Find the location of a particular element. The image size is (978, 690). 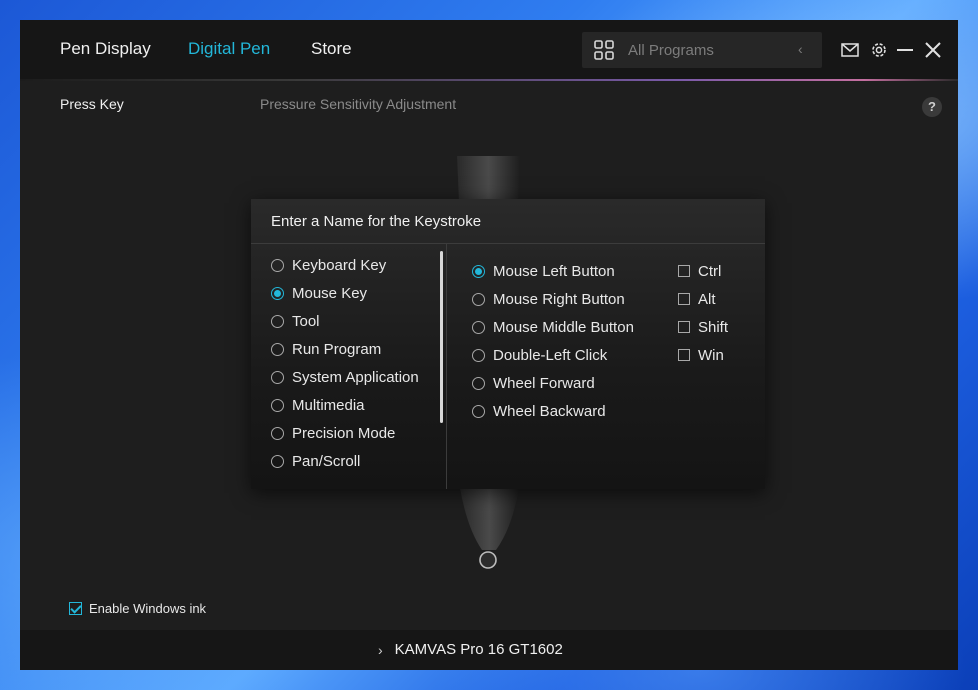

device-footer: › KAMVAS Pro 16 GT1602 is located at coordinates (489, 650).